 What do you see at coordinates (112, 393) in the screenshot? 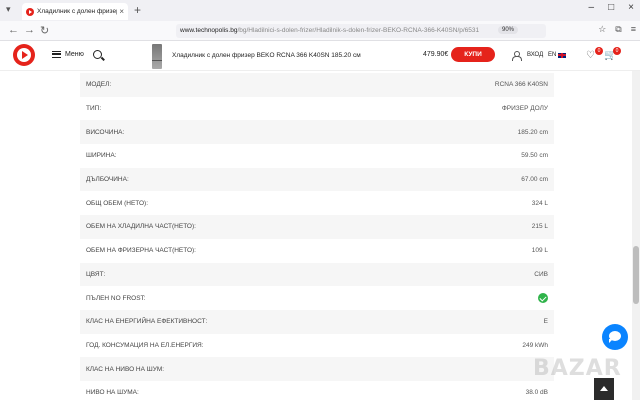
I see `spec-label: НИВО НА ШУМА:` at bounding box center [112, 393].